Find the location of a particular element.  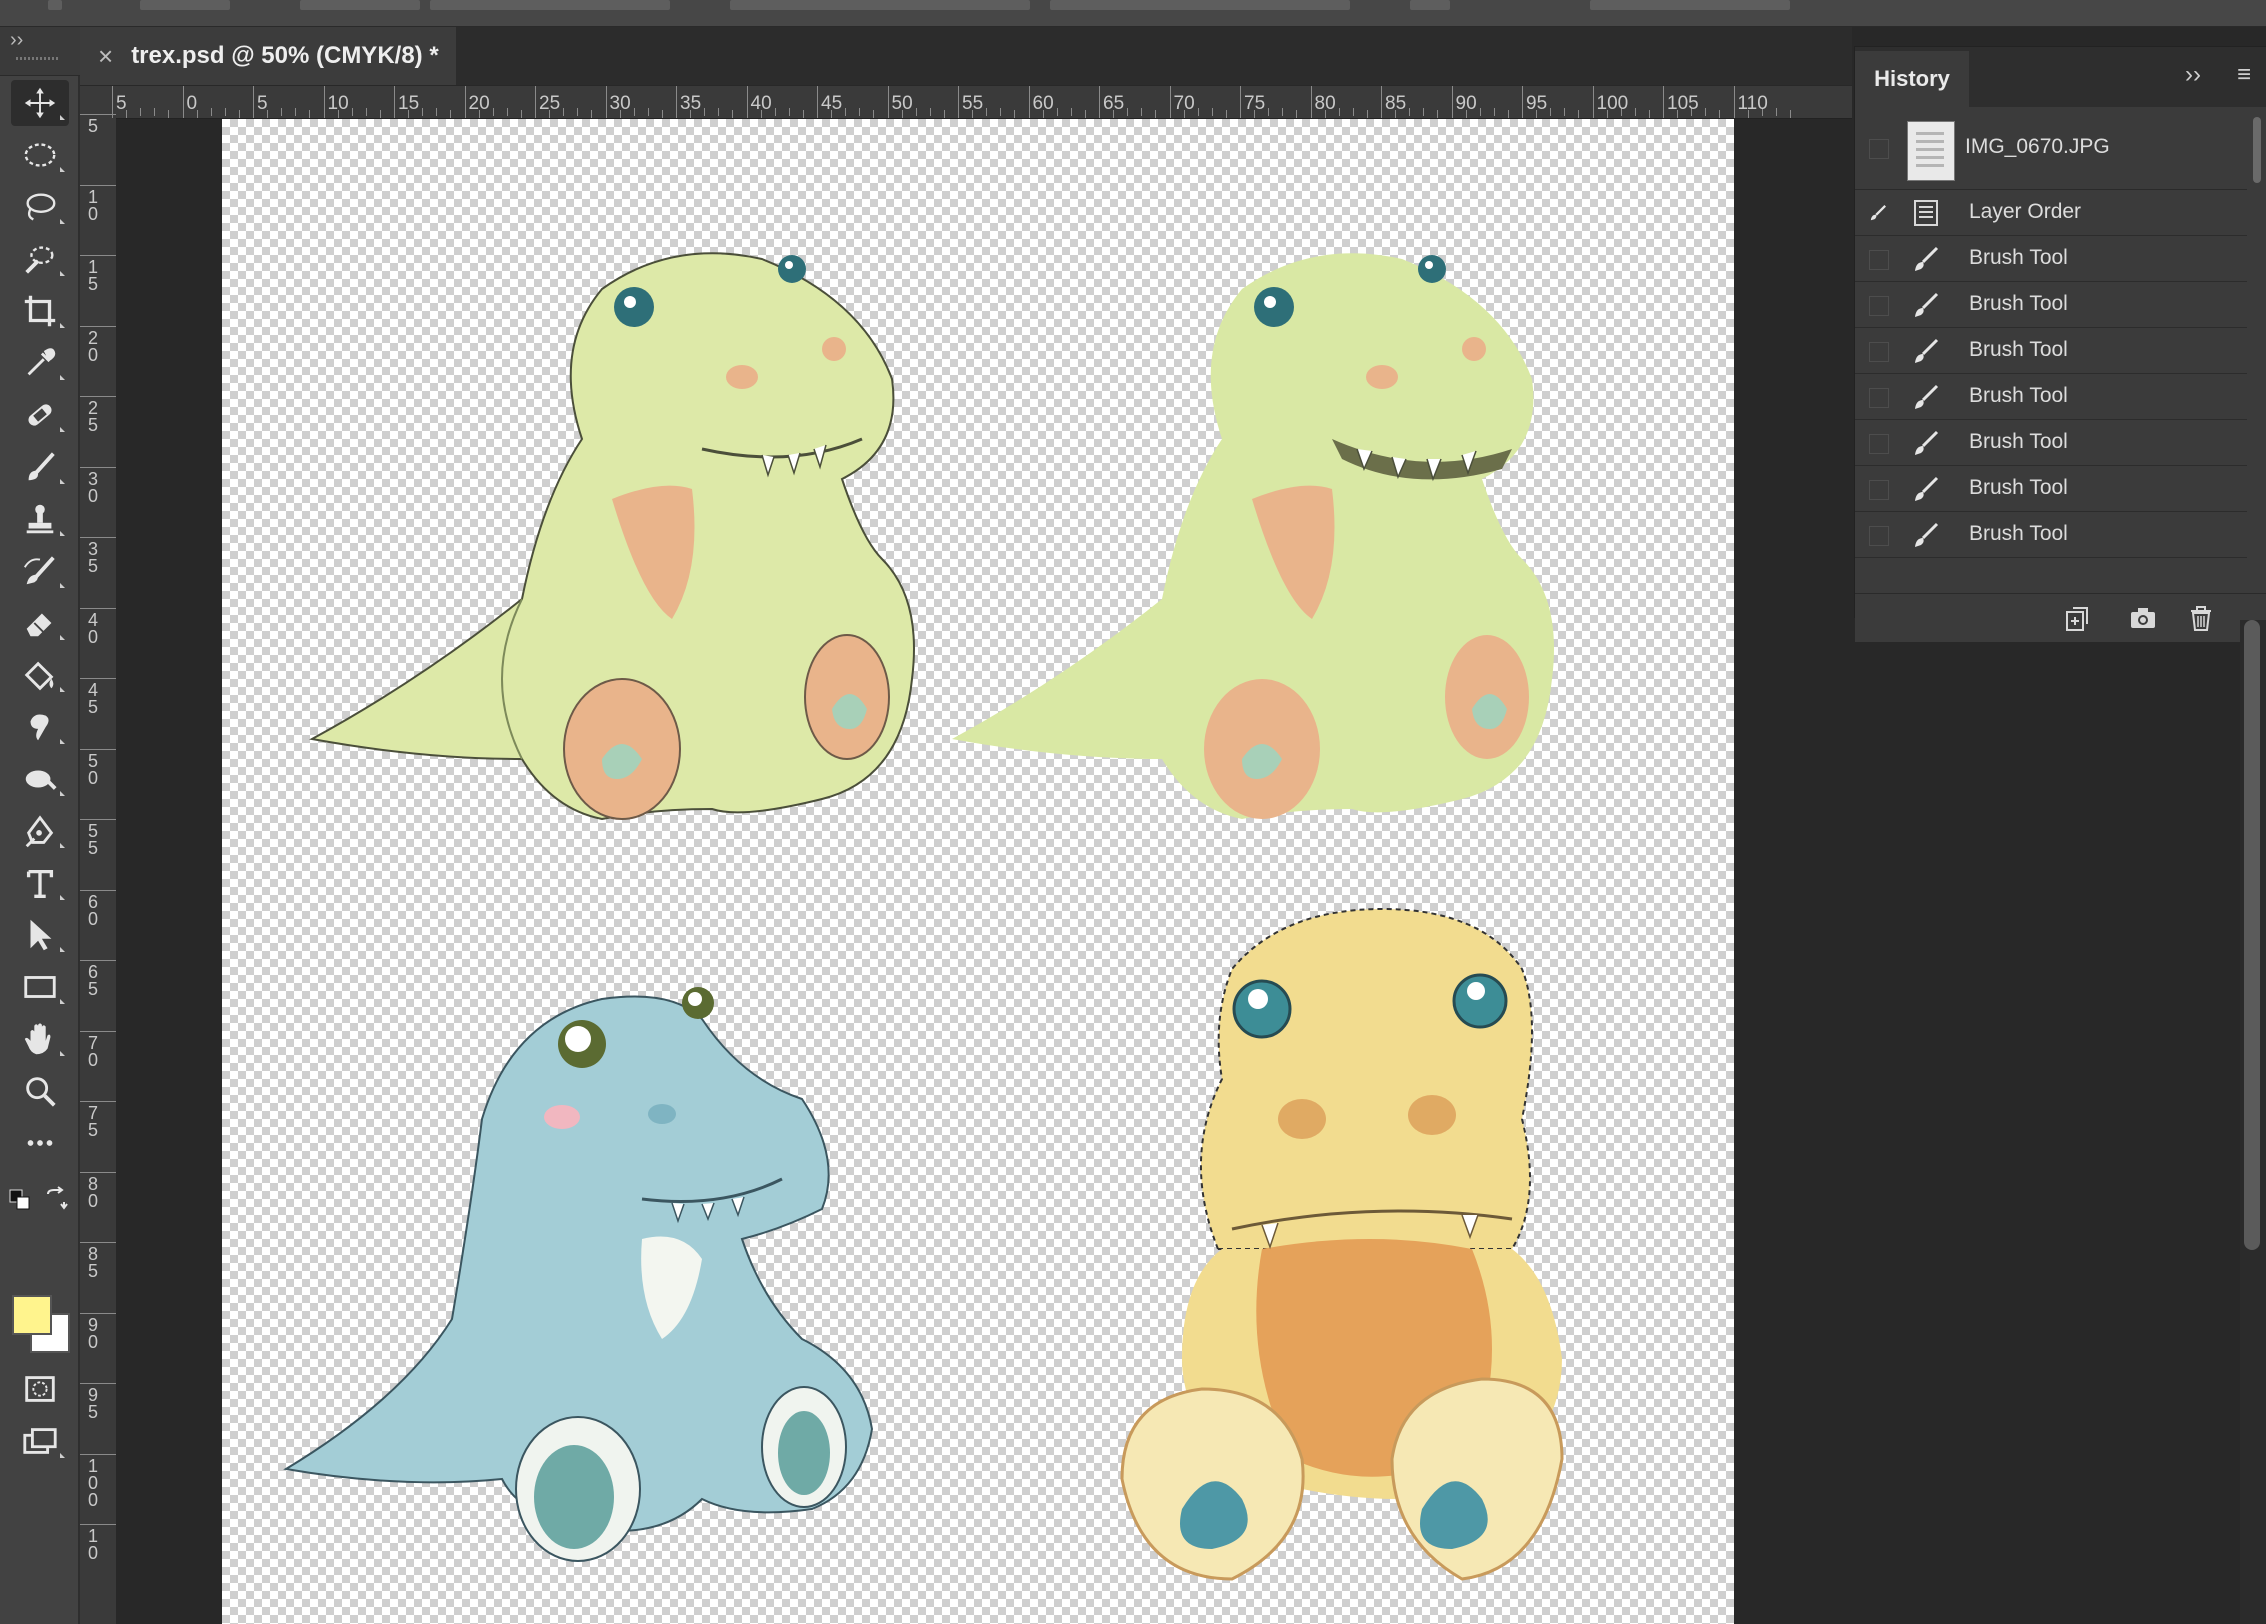

path-selection-tool is located at coordinates (40, 935).